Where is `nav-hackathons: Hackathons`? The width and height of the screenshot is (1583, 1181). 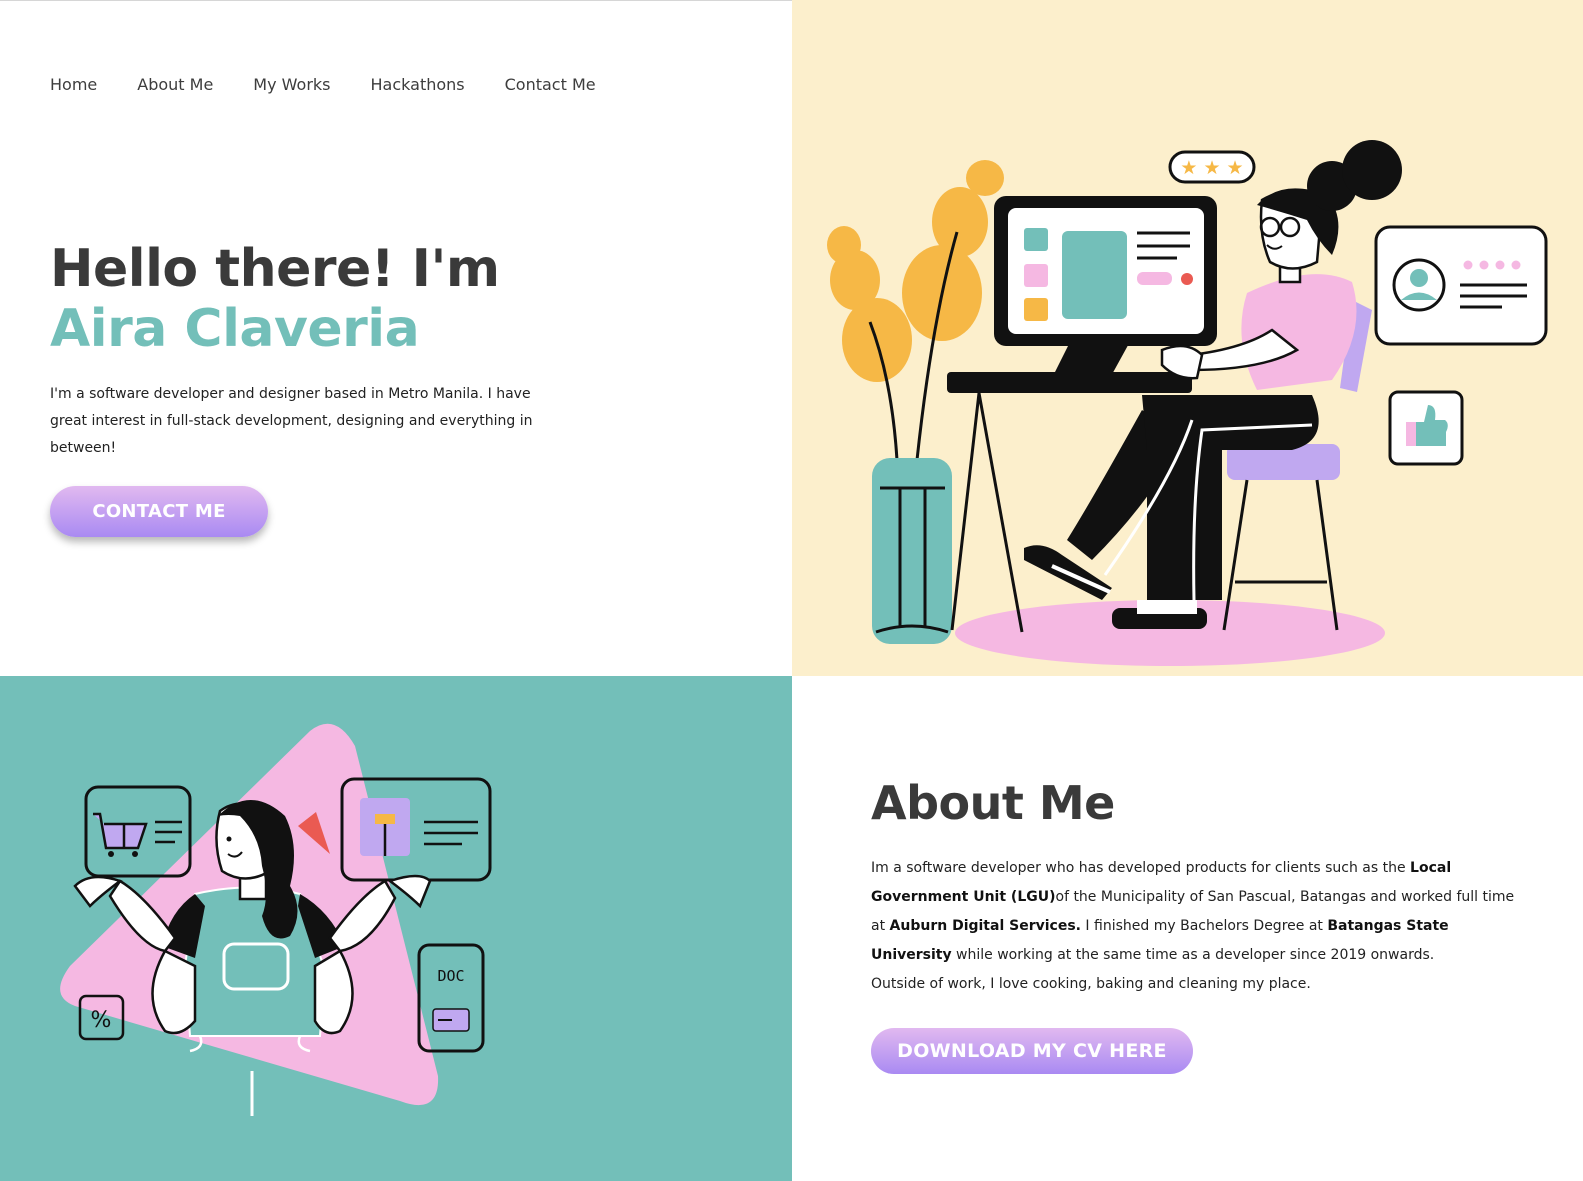 nav-hackathons: Hackathons is located at coordinates (418, 84).